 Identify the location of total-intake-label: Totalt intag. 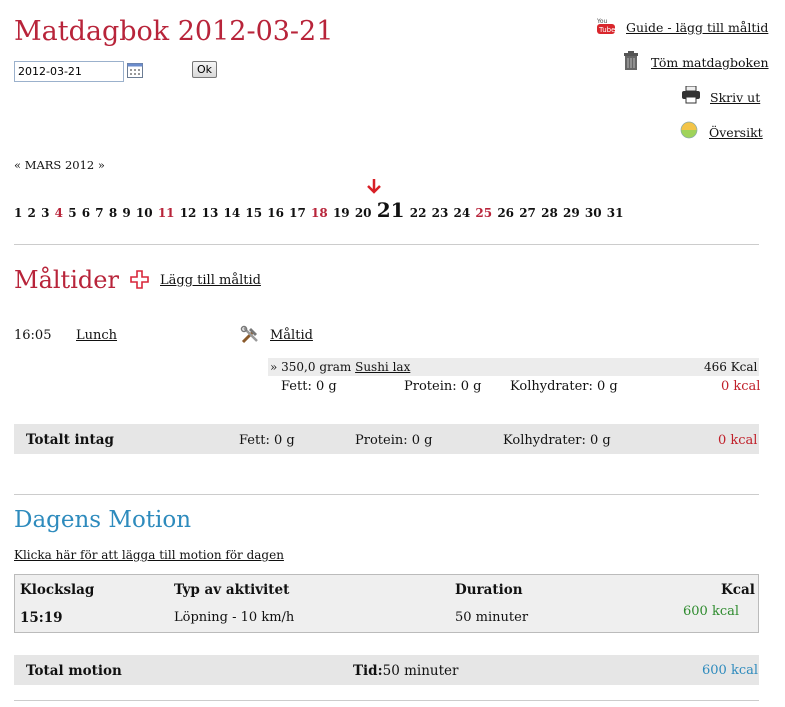
(70, 440).